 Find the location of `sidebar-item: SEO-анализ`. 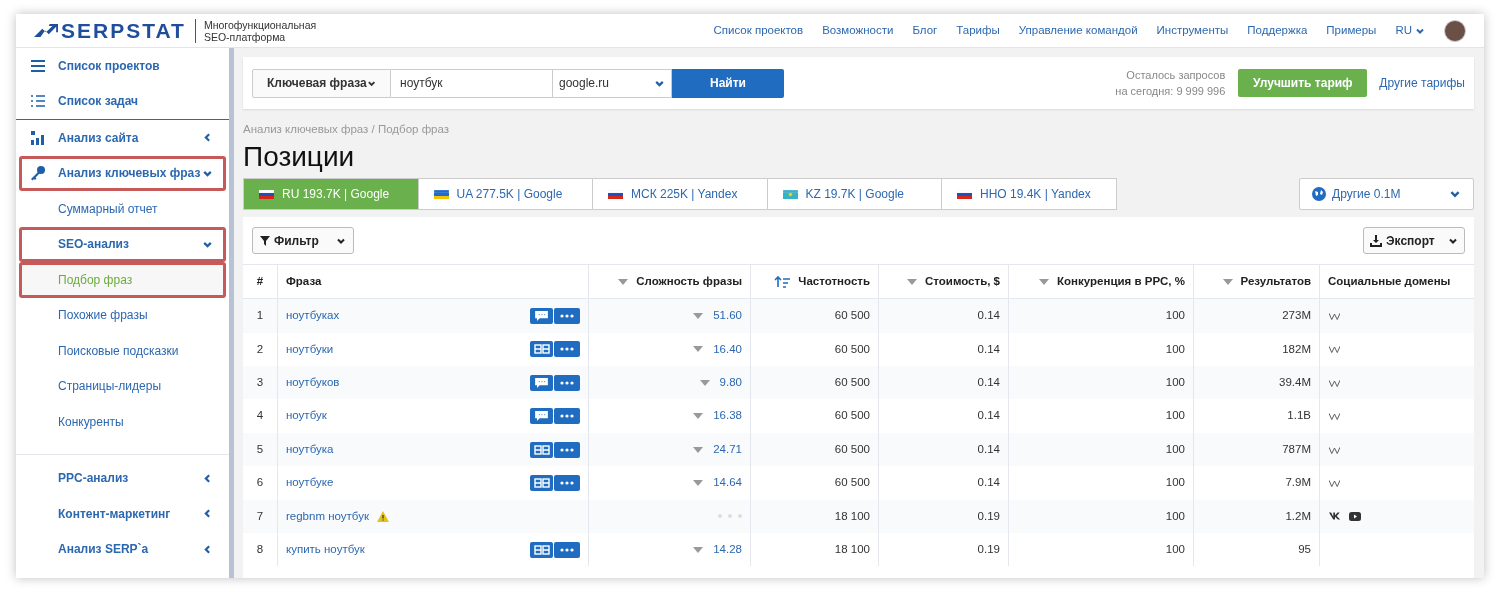

sidebar-item: SEO-анализ is located at coordinates (122, 244).